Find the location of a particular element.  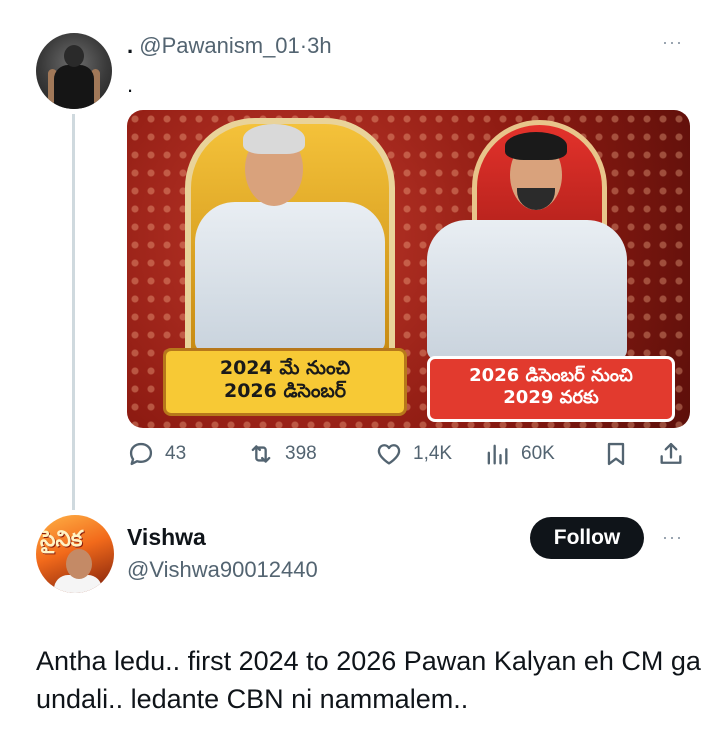

tweet-header: . @Pawanism_01·3h is located at coordinates (229, 46).